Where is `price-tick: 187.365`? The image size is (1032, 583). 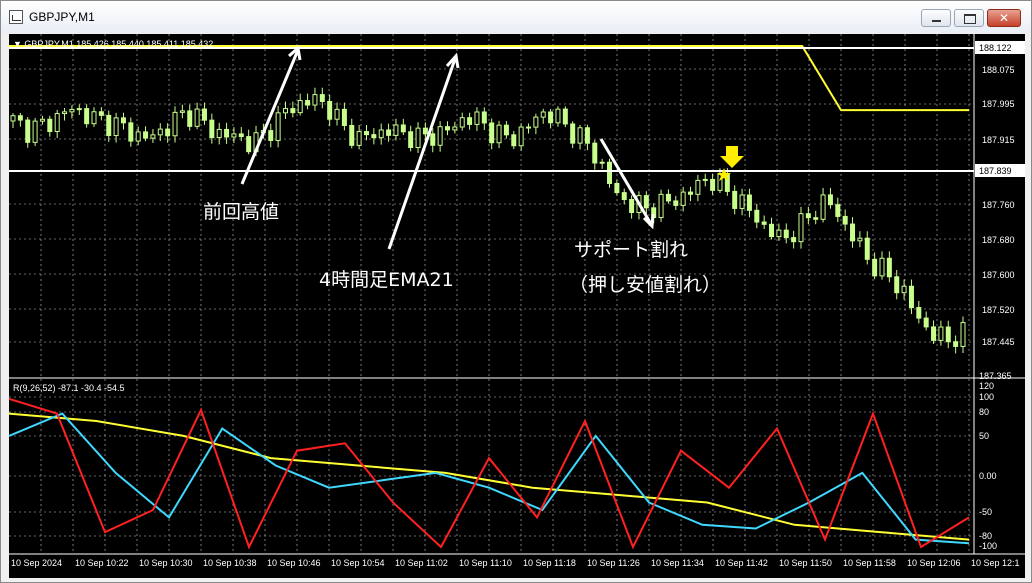
price-tick: 187.365 is located at coordinates (995, 376).